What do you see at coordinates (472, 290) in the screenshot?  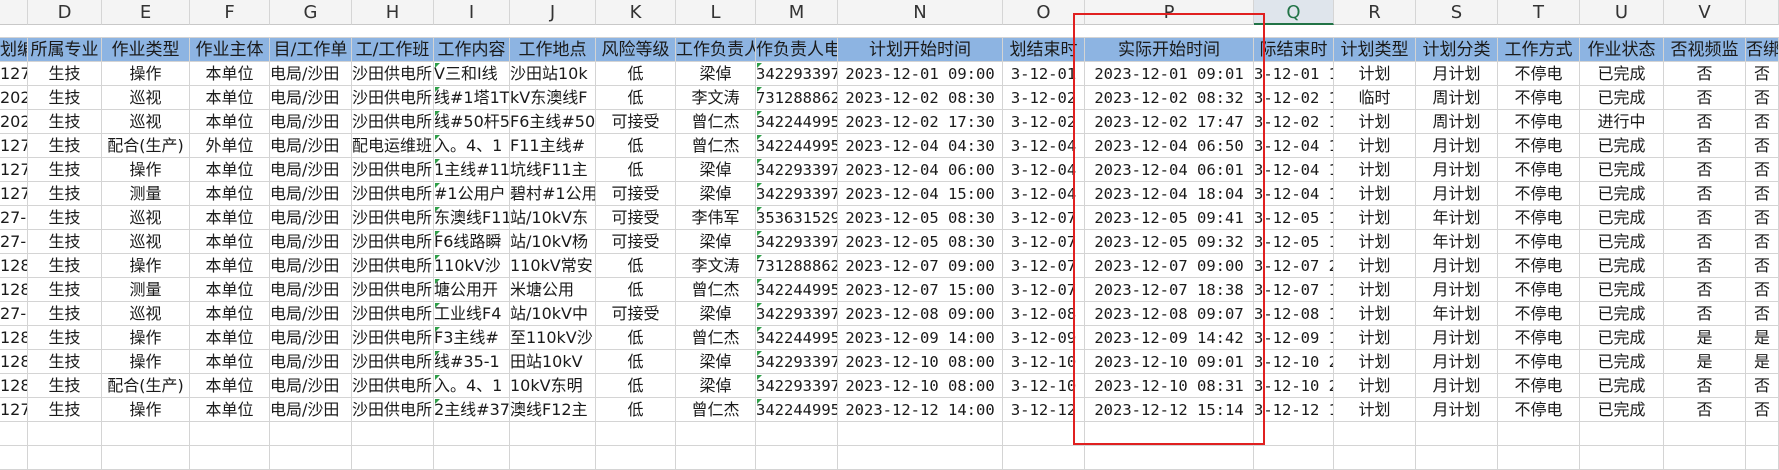 I see `table-cell: 塘公用开` at bounding box center [472, 290].